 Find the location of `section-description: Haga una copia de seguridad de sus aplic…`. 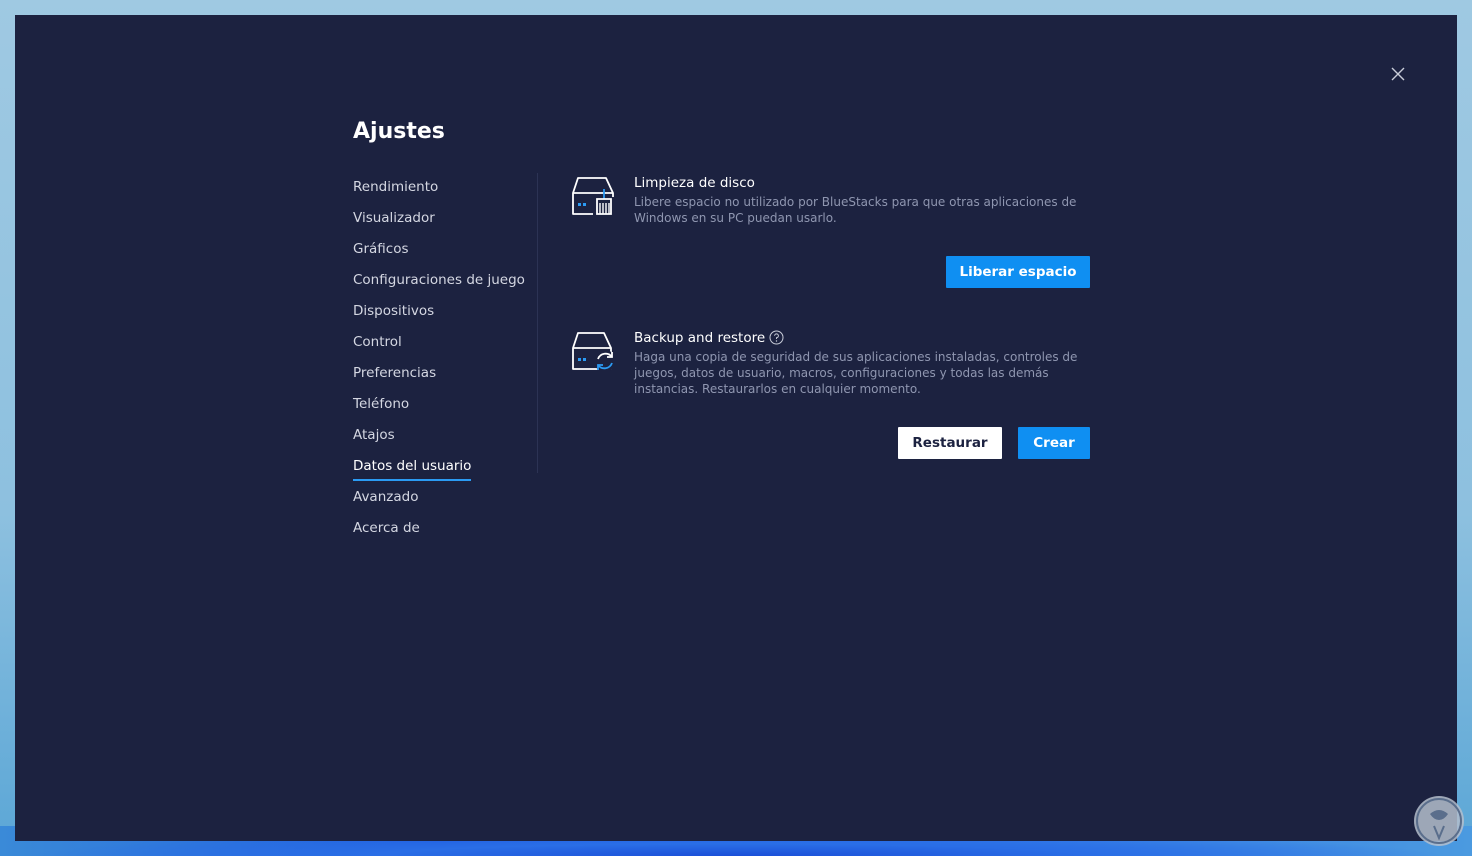

section-description: Haga una copia de seguridad de sus aplic… is located at coordinates (856, 373).